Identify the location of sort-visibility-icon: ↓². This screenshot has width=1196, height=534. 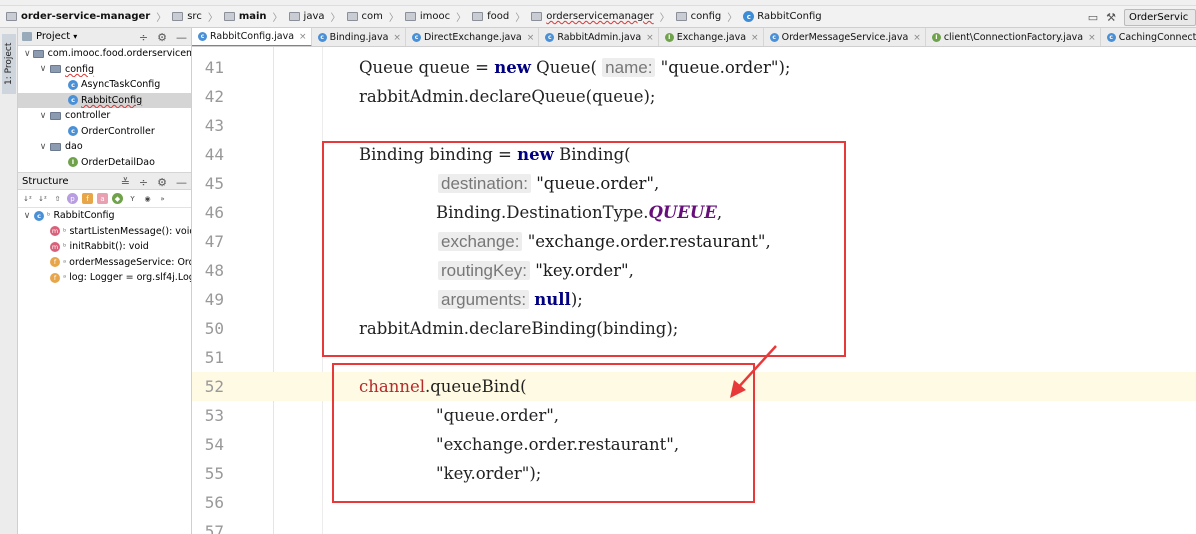
(42, 198).